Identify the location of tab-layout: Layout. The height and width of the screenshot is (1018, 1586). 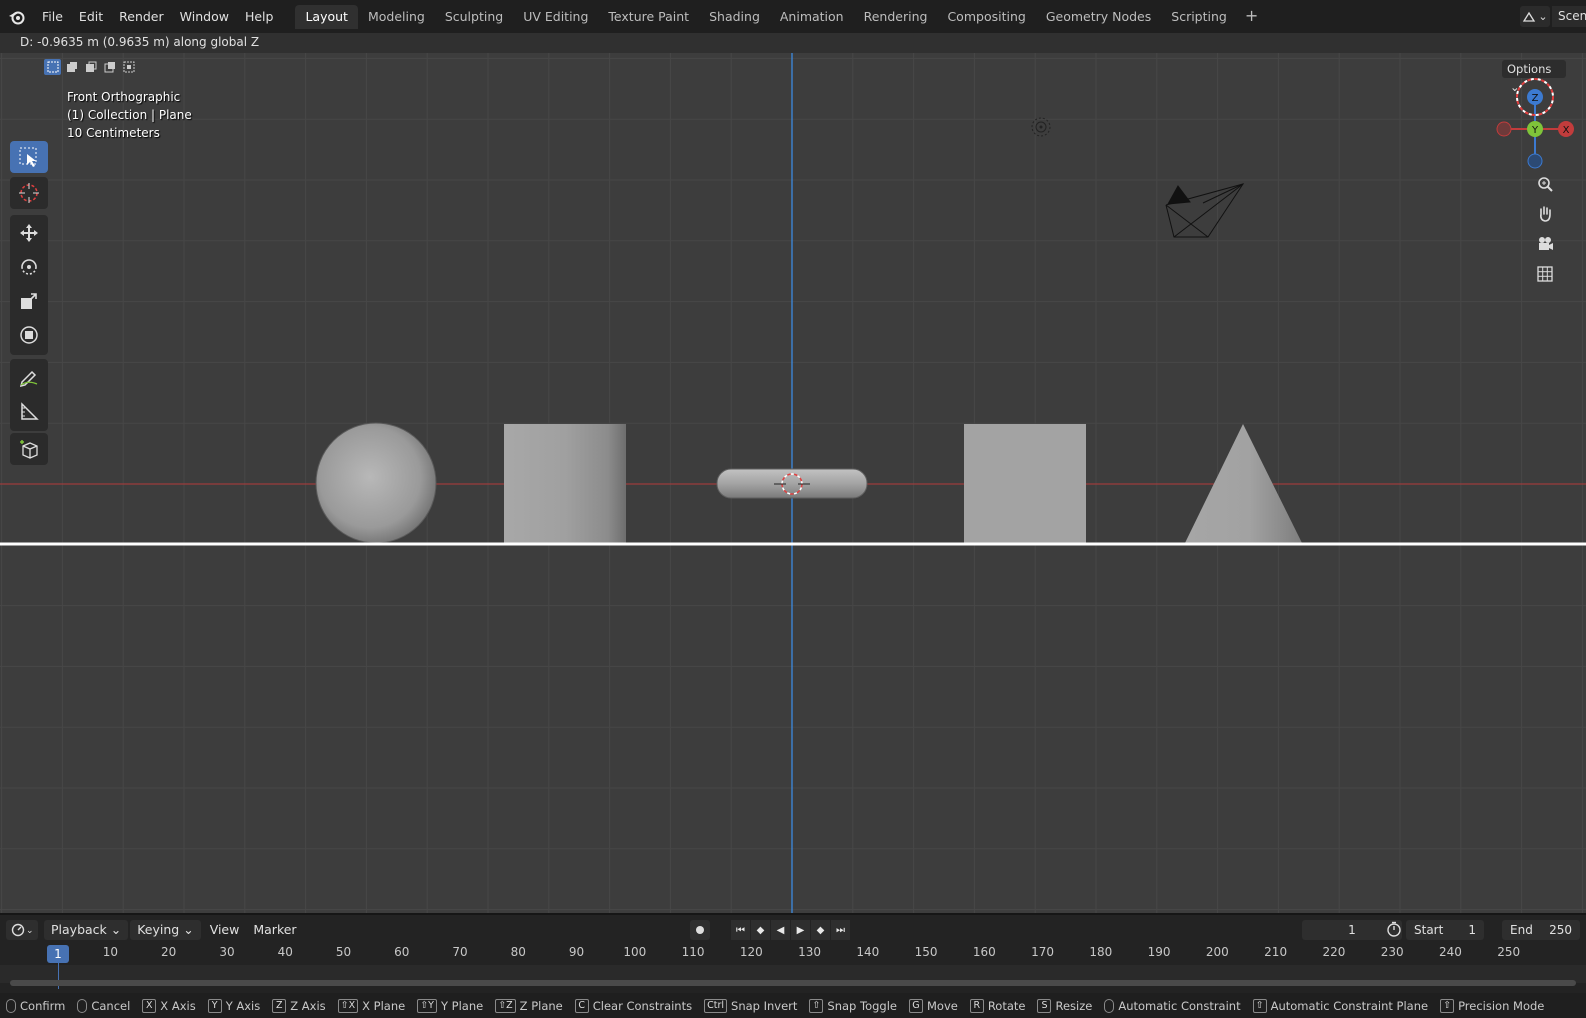
(326, 16).